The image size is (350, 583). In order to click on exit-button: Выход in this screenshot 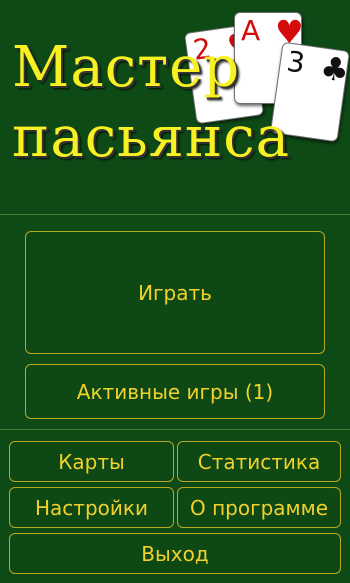, I will do `click(175, 553)`.